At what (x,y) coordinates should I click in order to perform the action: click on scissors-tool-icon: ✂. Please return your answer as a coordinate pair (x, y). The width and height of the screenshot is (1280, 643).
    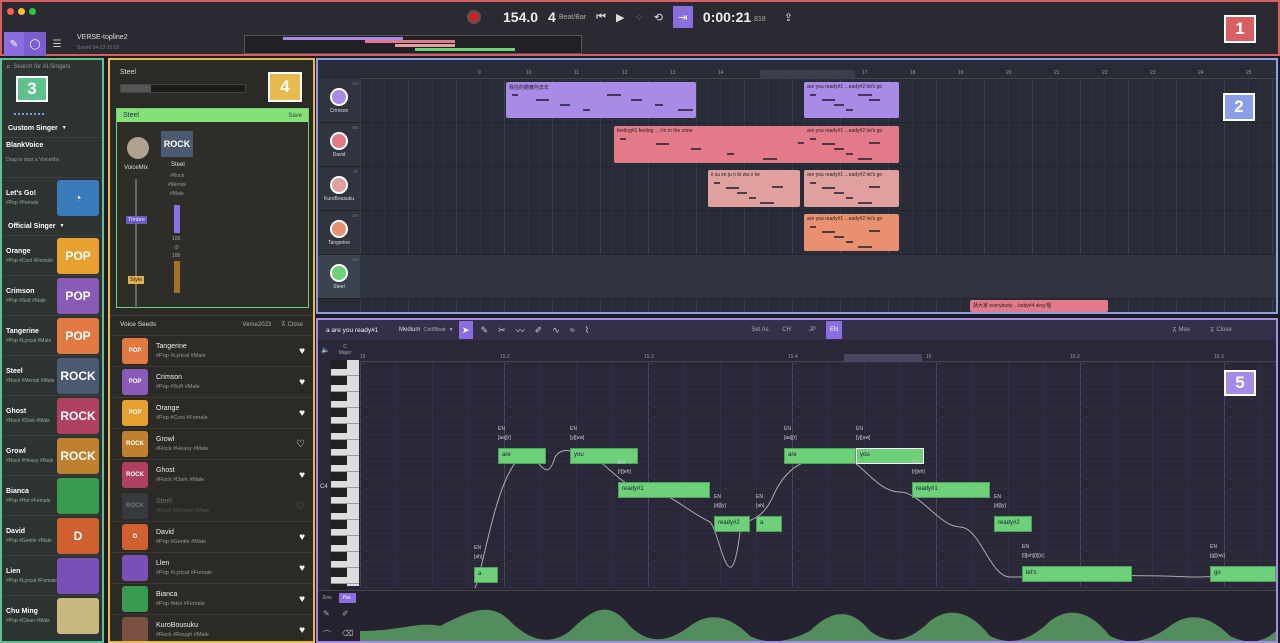
    Looking at the image, I should click on (502, 330).